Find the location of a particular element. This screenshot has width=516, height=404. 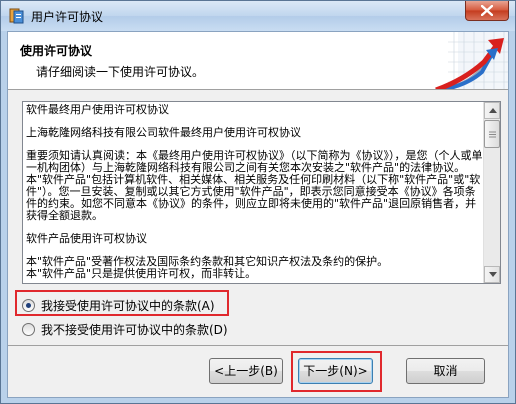

license-paragraph: 软件产品使用许可权协议 is located at coordinates (86, 238).